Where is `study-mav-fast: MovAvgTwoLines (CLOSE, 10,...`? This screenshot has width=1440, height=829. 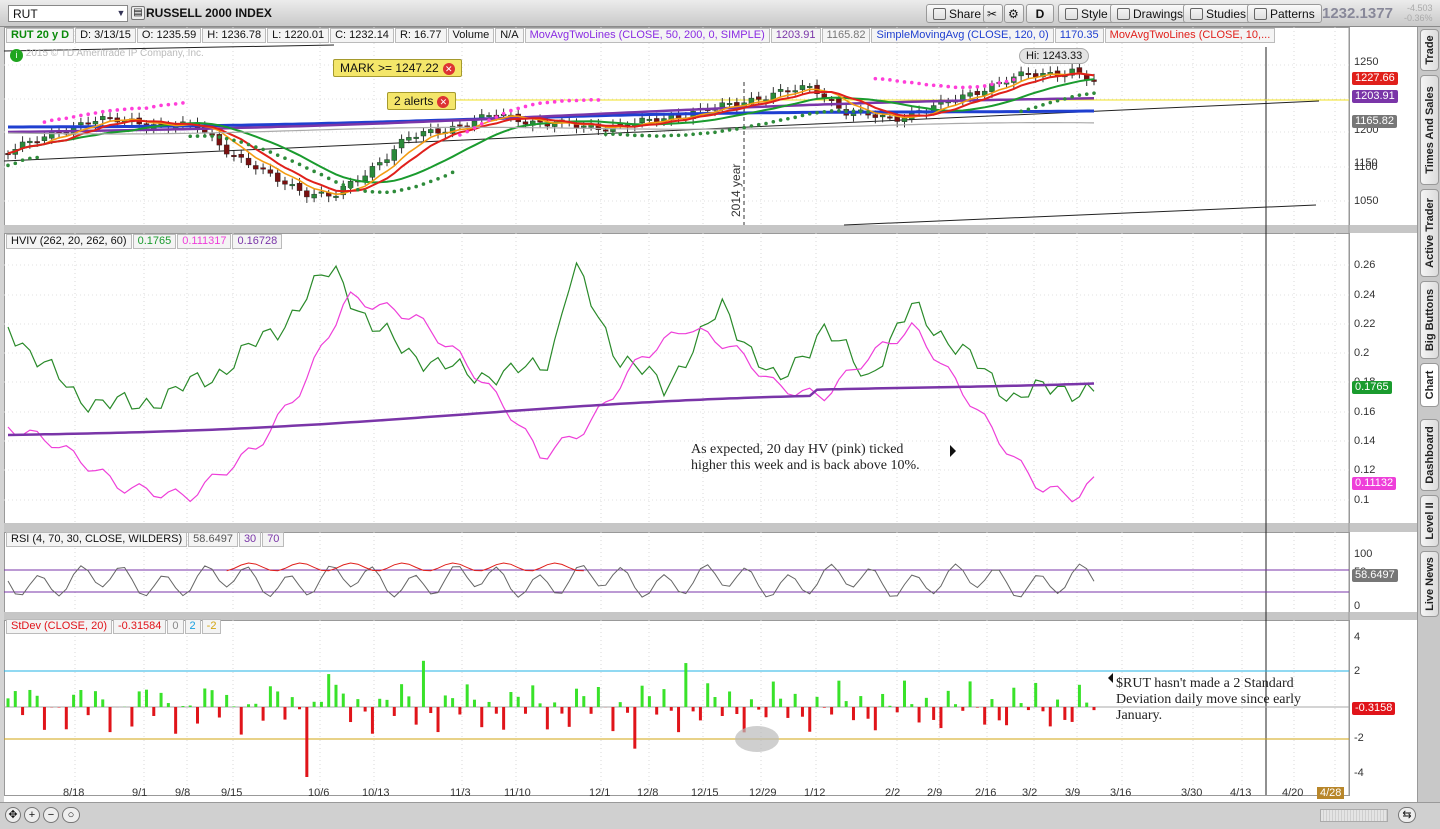 study-mav-fast: MovAvgTwoLines (CLOSE, 10,... is located at coordinates (1190, 35).